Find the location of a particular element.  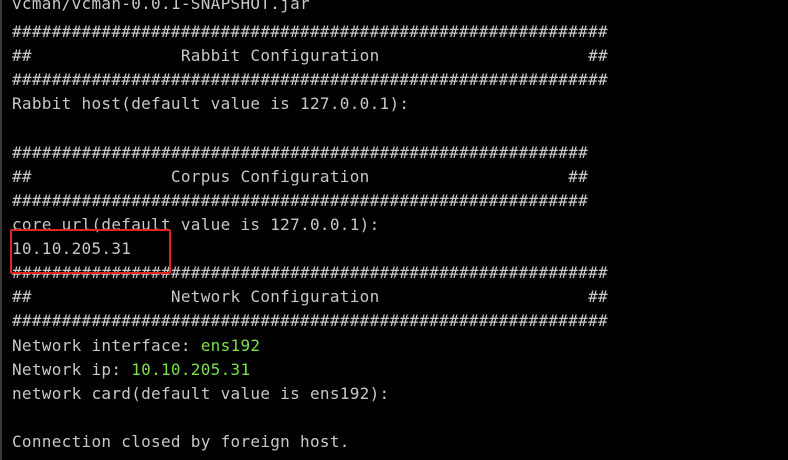

network-interface-value: ens192 is located at coordinates (230, 345).